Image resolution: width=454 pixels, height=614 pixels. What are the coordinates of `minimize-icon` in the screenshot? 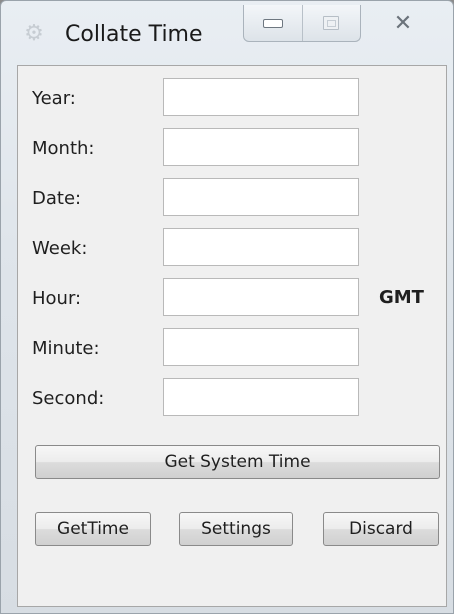 It's located at (272, 23).